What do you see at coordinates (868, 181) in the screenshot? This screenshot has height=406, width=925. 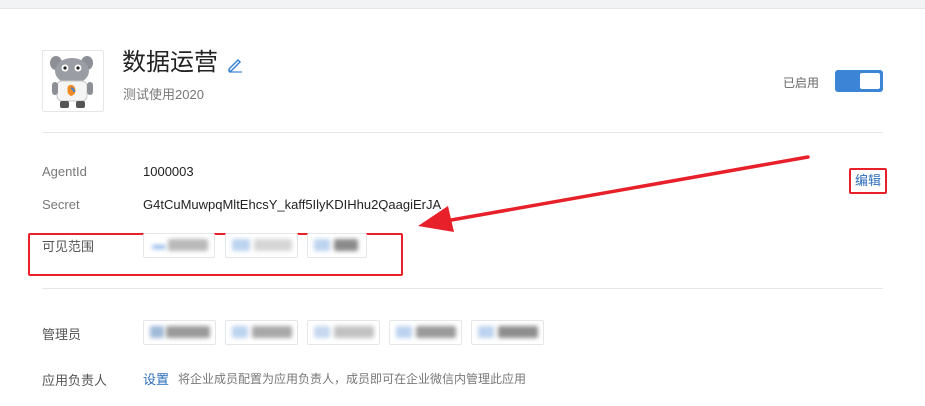 I see `edit-button: 编辑` at bounding box center [868, 181].